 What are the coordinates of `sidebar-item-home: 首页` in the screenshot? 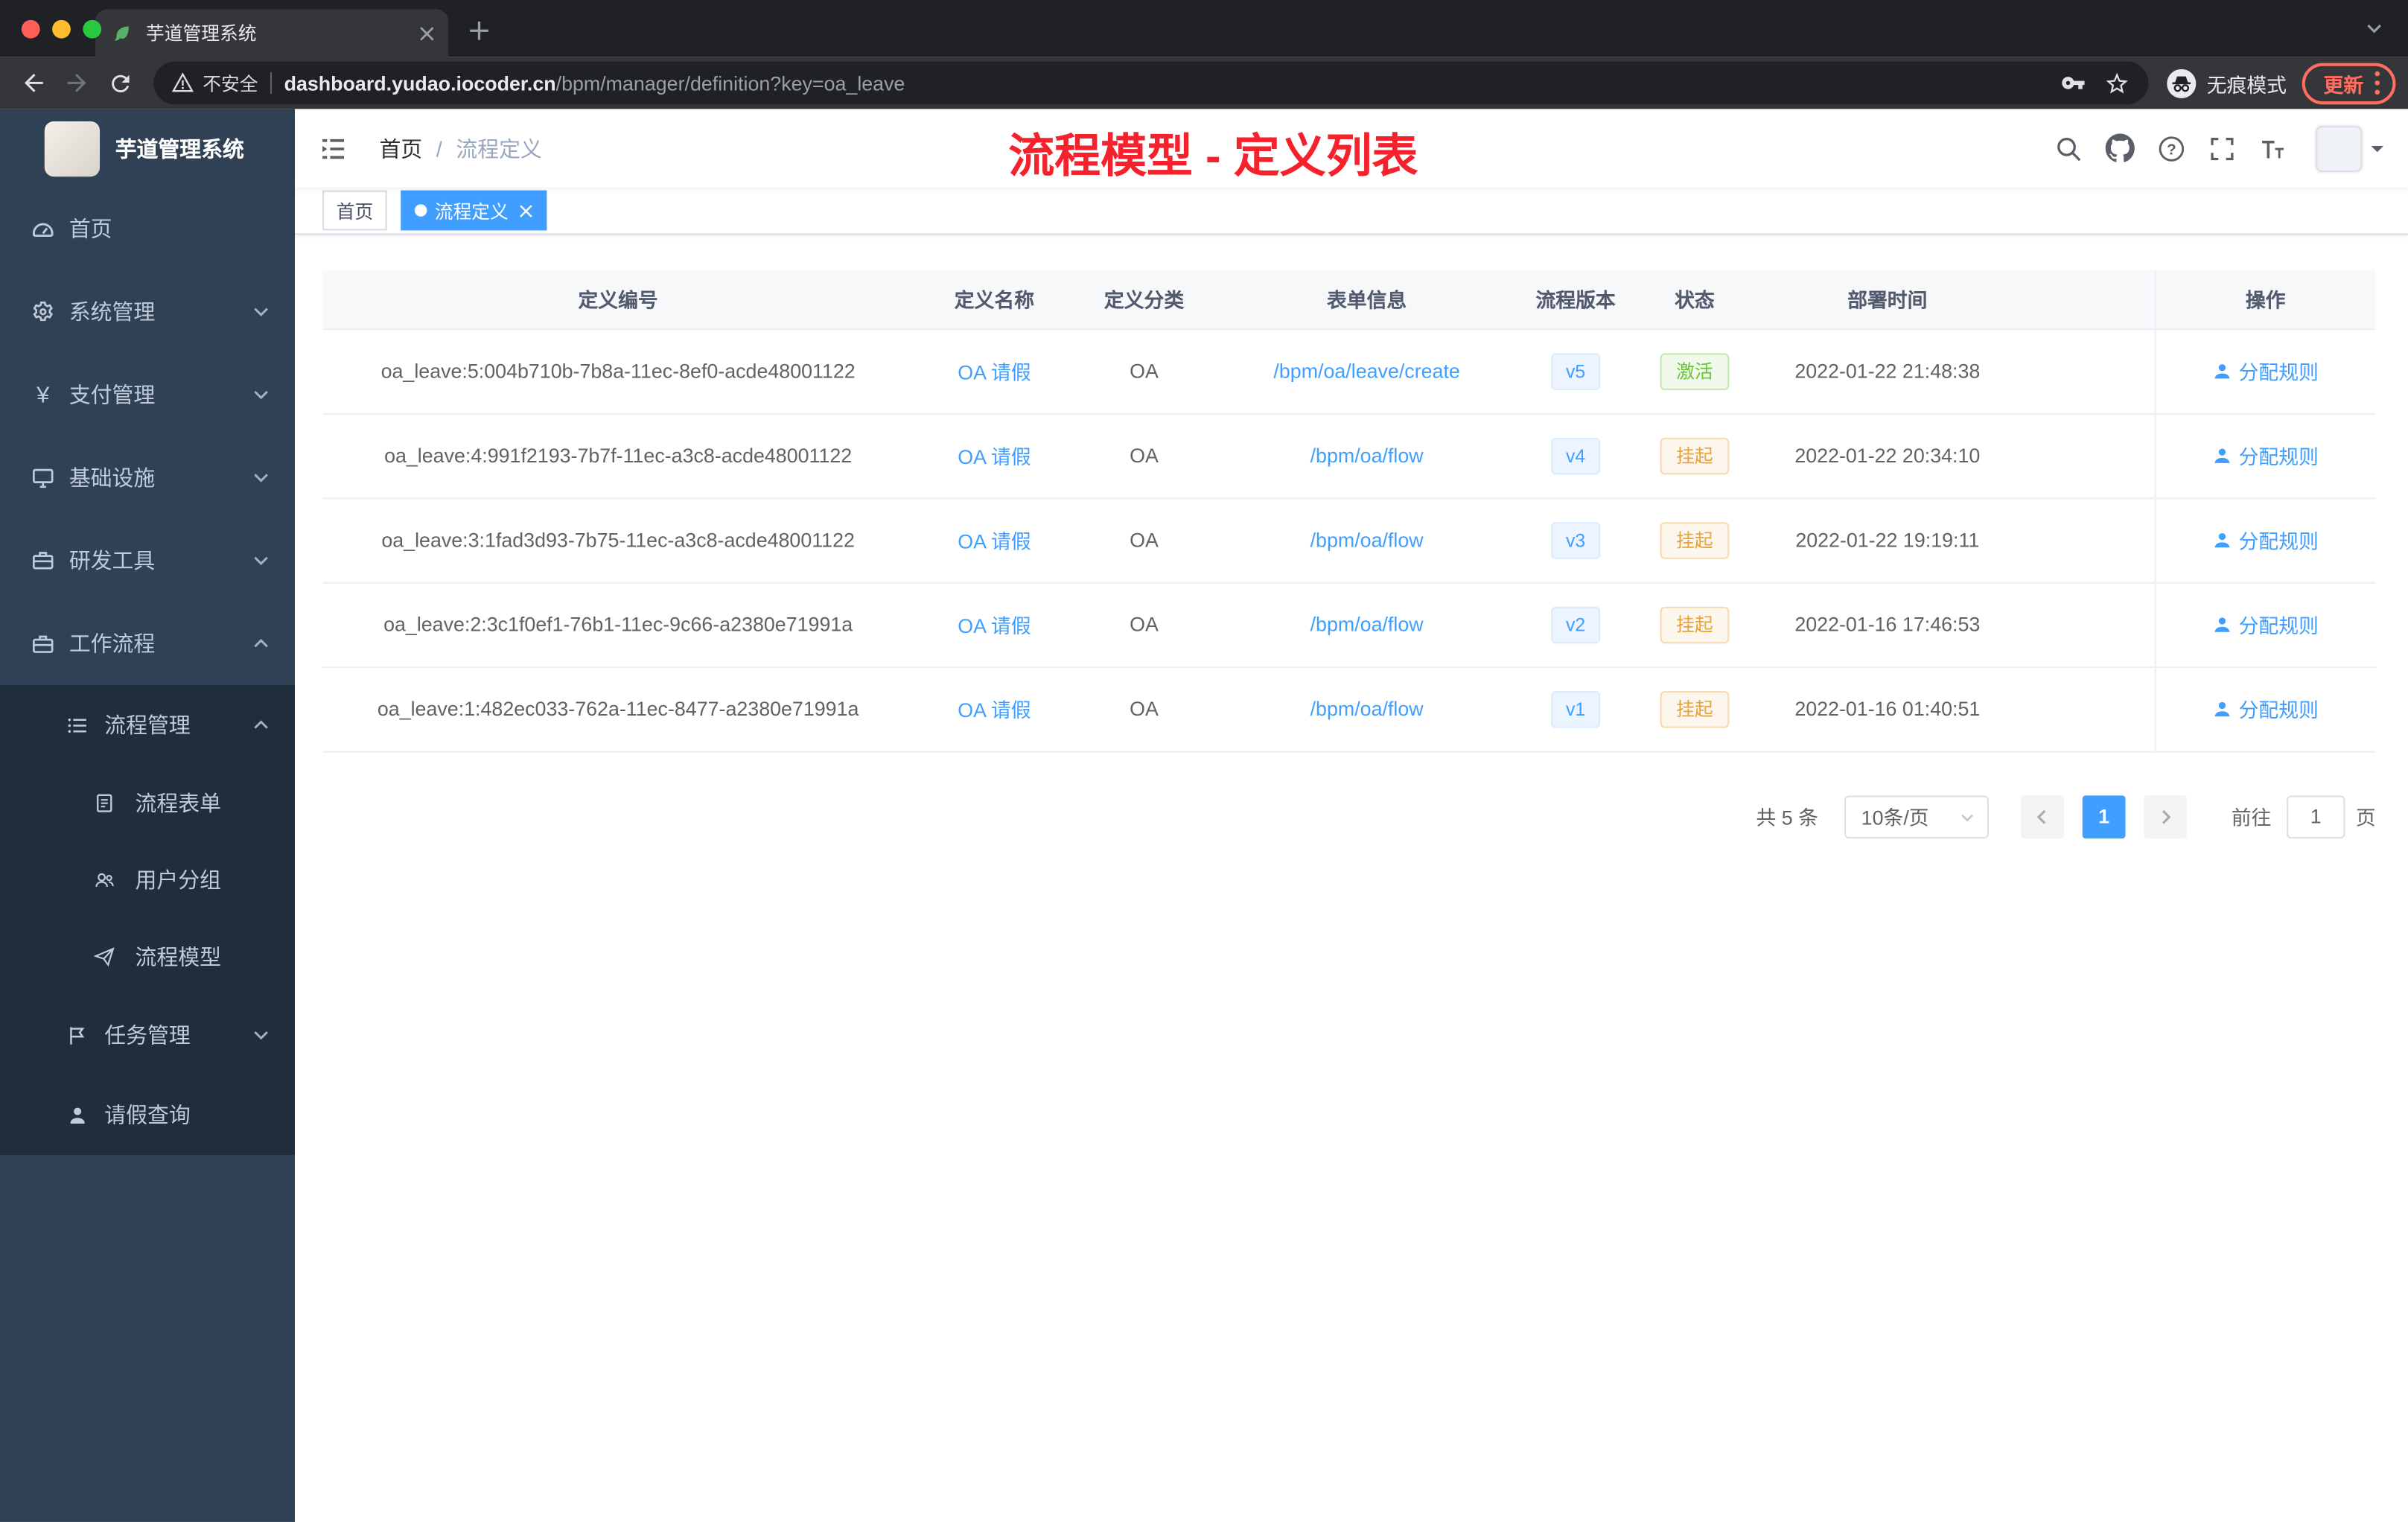 It's located at (147, 229).